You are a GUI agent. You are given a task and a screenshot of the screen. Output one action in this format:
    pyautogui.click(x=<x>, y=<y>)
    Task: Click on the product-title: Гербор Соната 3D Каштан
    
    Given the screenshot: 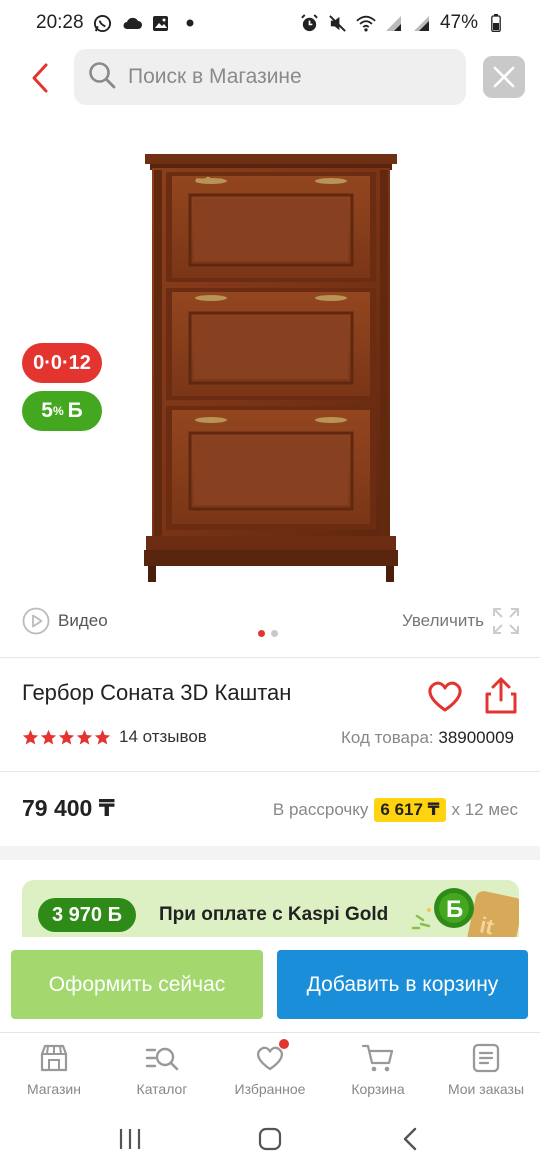 What is the action you would take?
    pyautogui.click(x=157, y=692)
    